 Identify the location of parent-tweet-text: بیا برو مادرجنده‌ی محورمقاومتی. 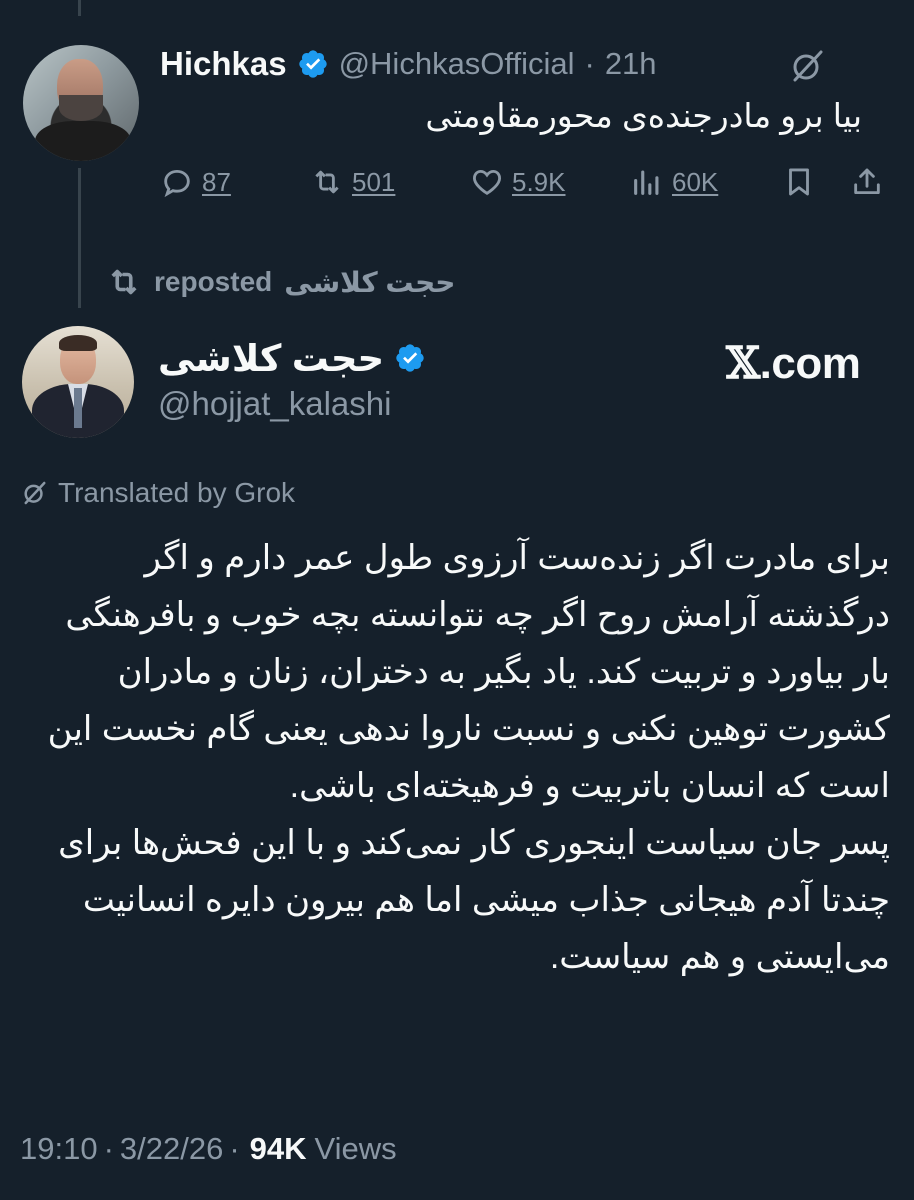
(643, 115).